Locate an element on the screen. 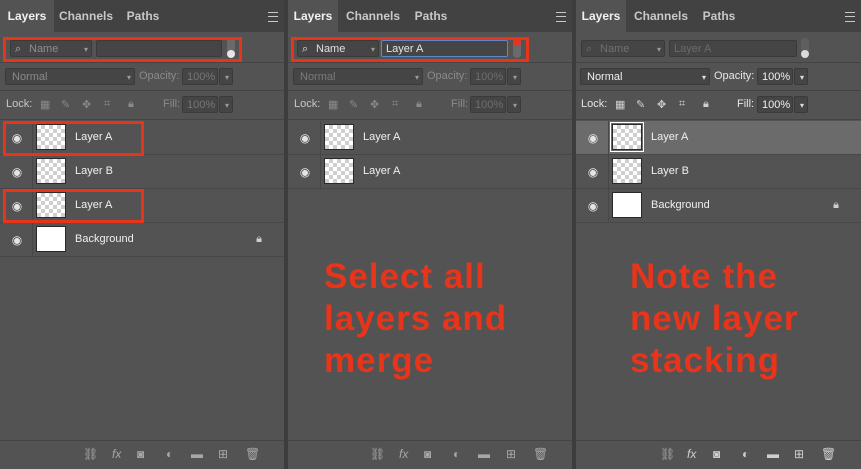 The image size is (861, 469). filter-toggle is located at coordinates (805, 48).